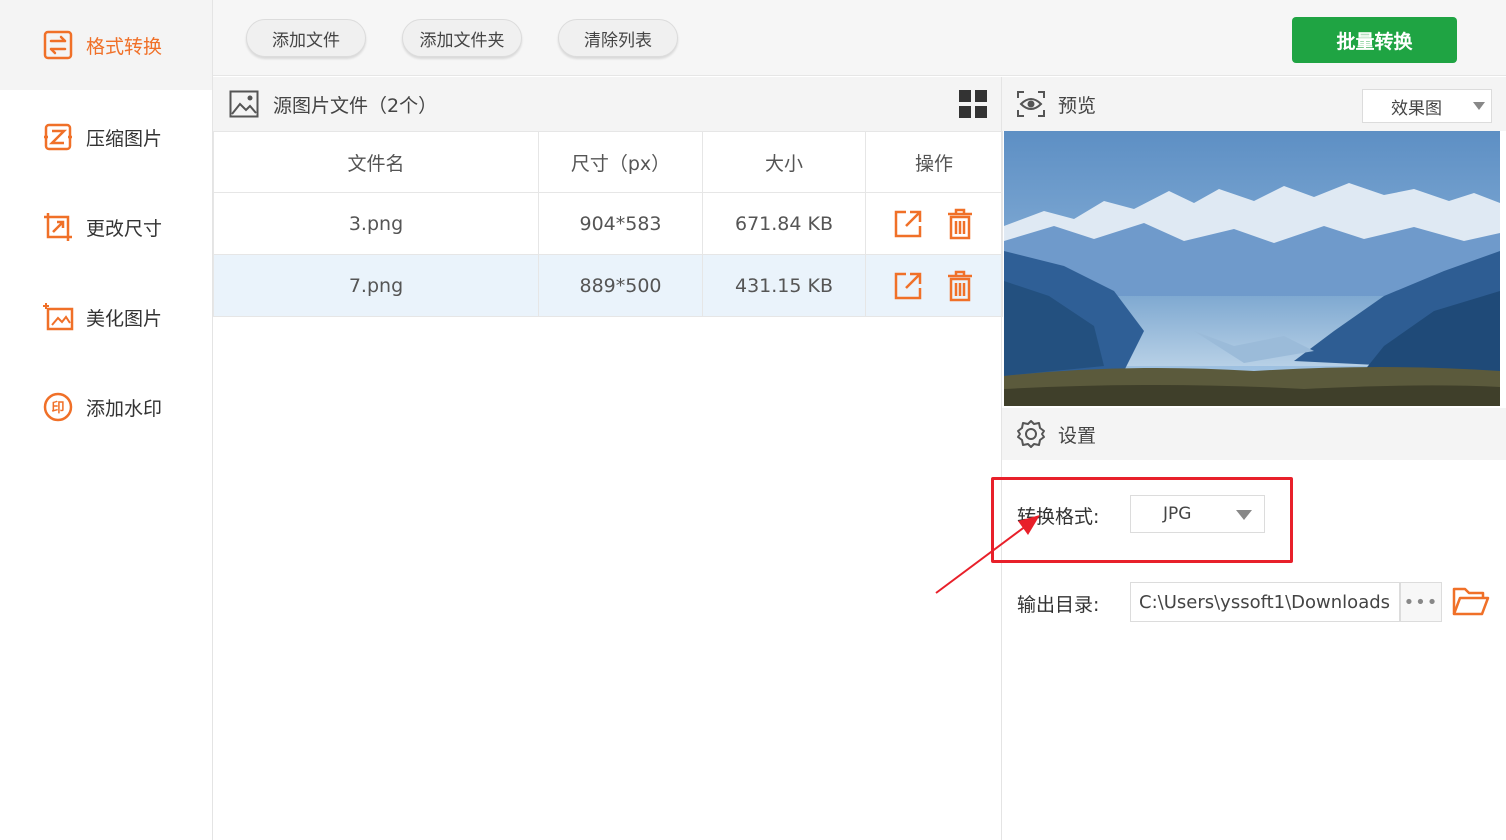  I want to click on output-dir-field: C:\Users\yssoft1\Downloads, so click(1265, 602).